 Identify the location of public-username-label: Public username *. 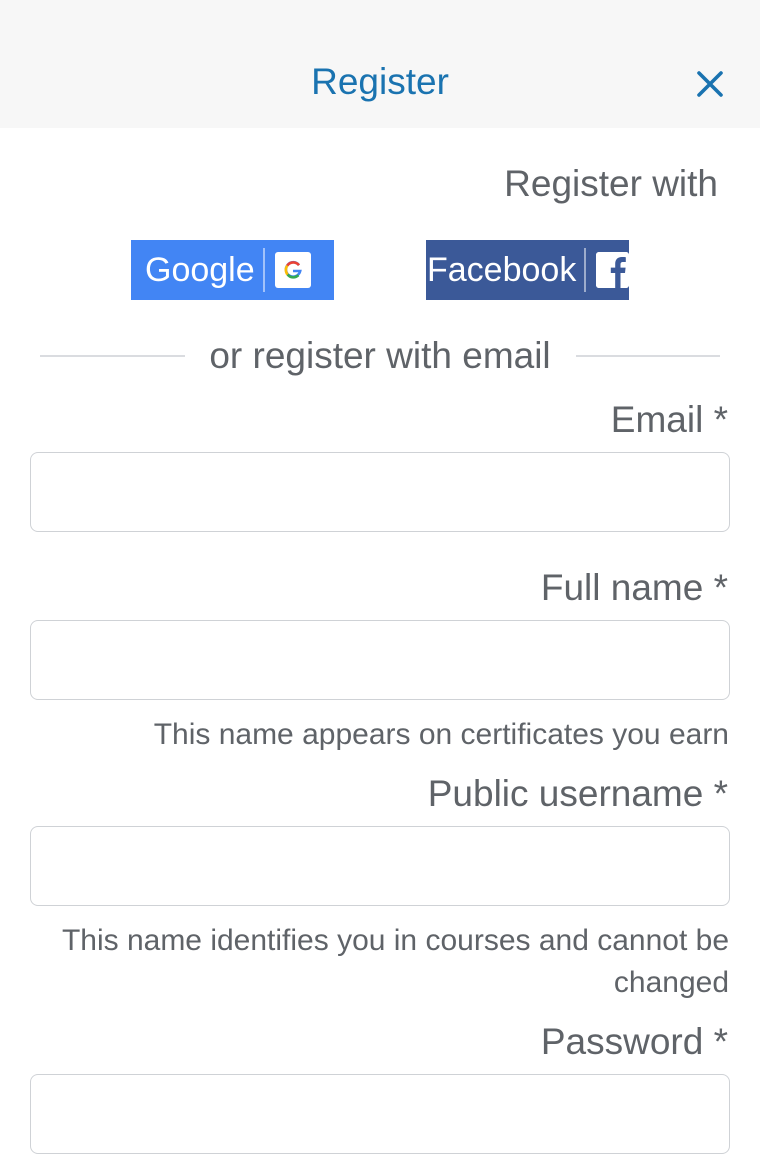
(577, 793).